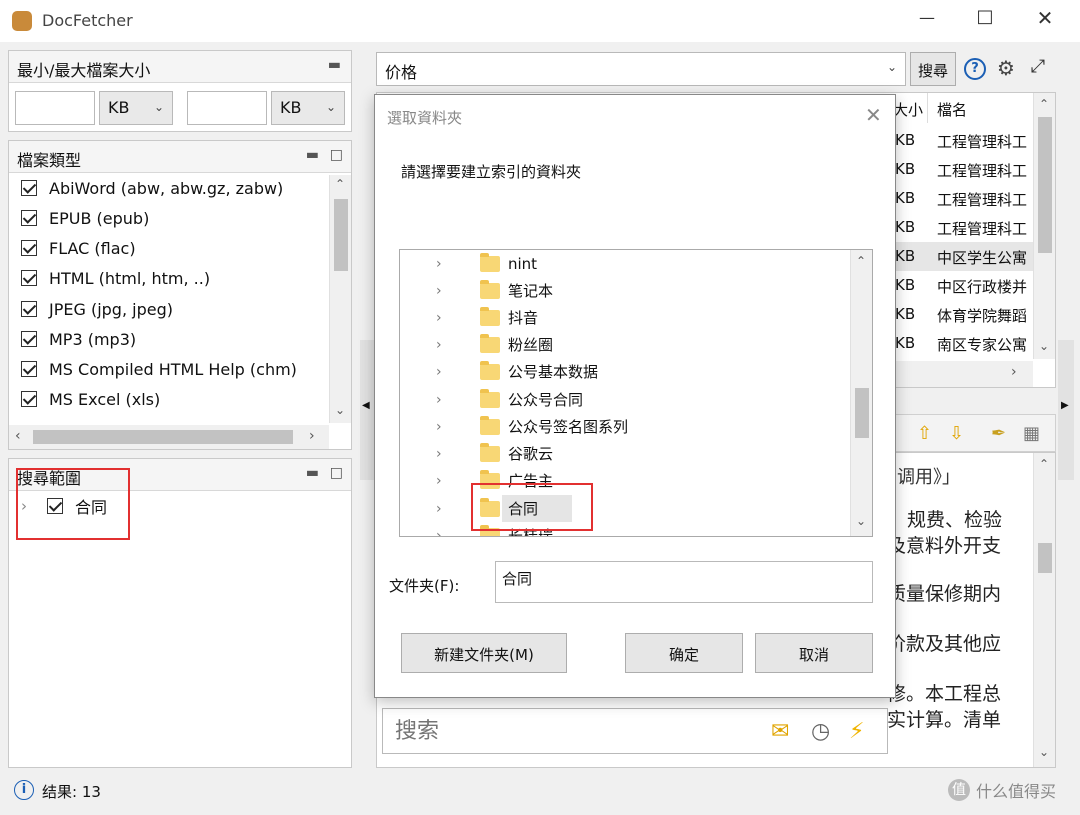  What do you see at coordinates (1006, 68) in the screenshot?
I see `settings-gear-icon: ⚙` at bounding box center [1006, 68].